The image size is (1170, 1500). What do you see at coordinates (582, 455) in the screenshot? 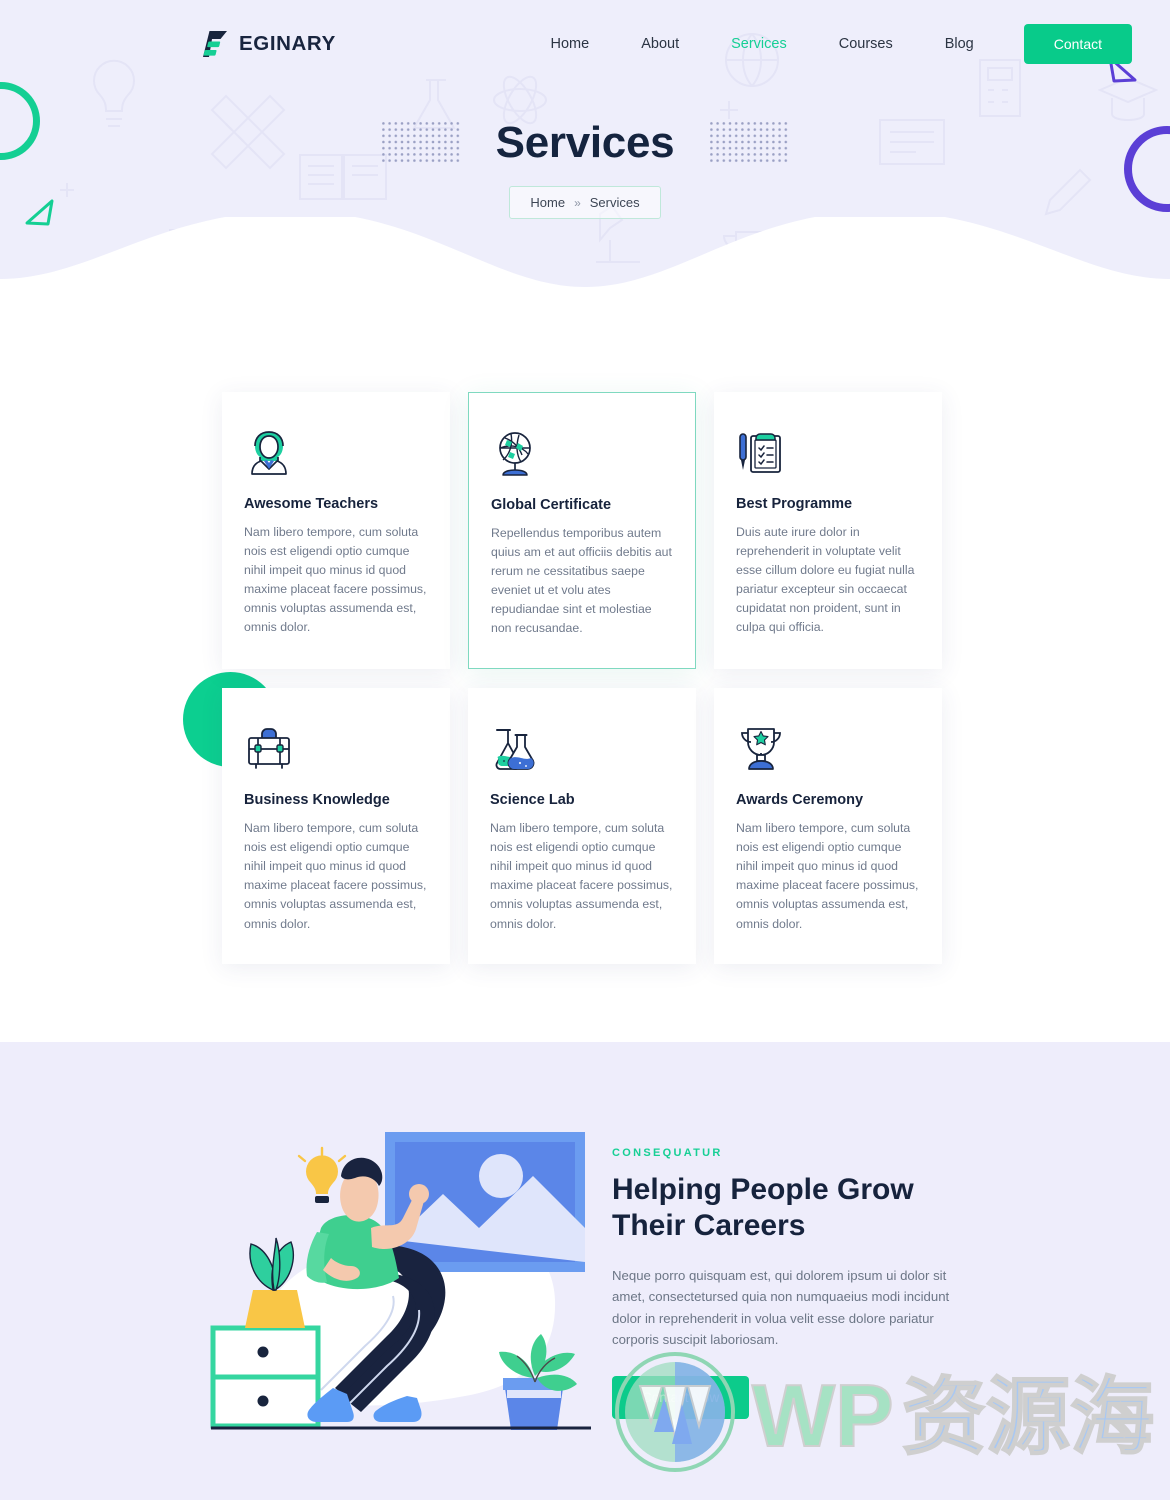
I see `globe-icon` at bounding box center [582, 455].